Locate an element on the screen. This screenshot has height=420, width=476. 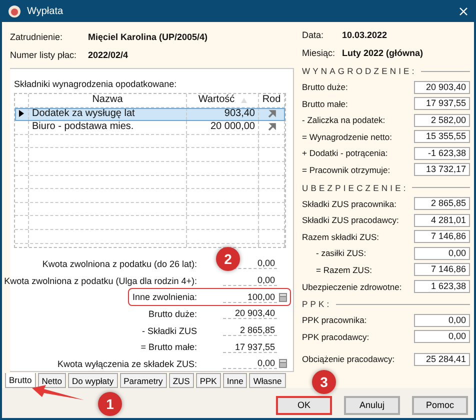
tab: ZUS is located at coordinates (181, 380).